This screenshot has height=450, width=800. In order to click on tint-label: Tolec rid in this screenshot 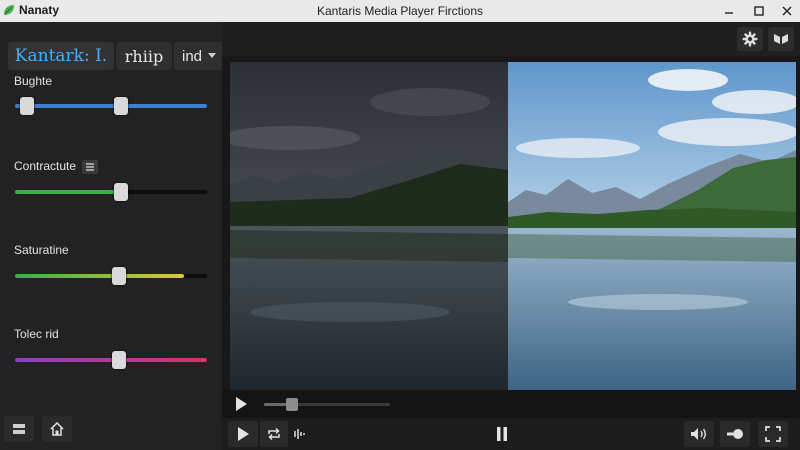, I will do `click(36, 334)`.